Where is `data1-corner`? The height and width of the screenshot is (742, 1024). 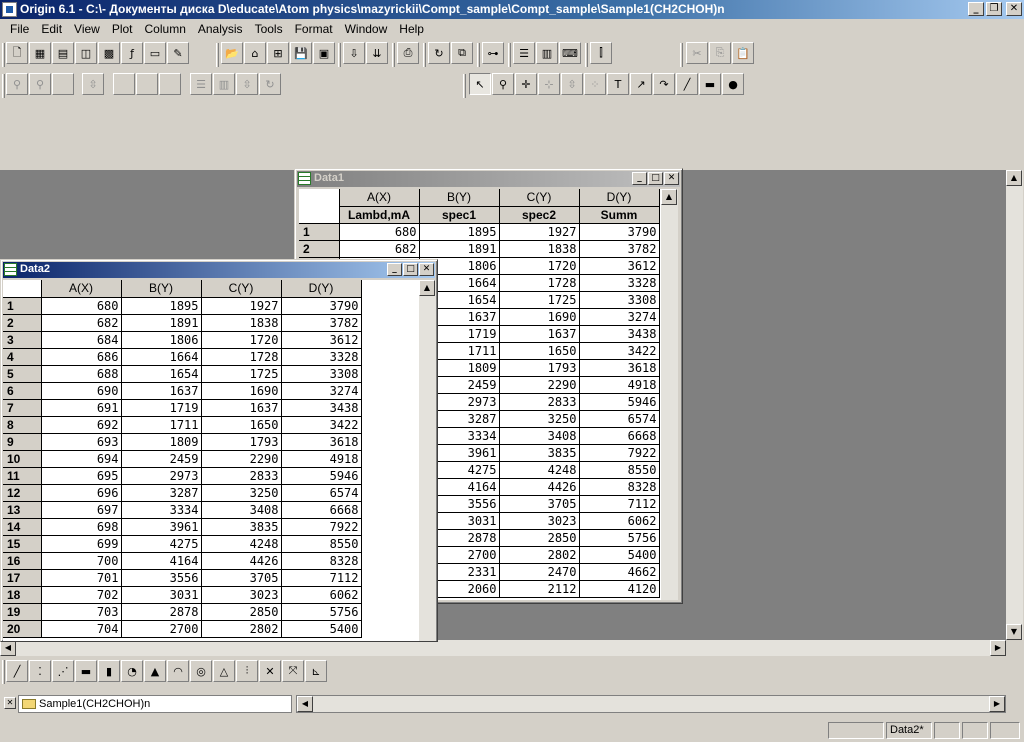 data1-corner is located at coordinates (319, 206).